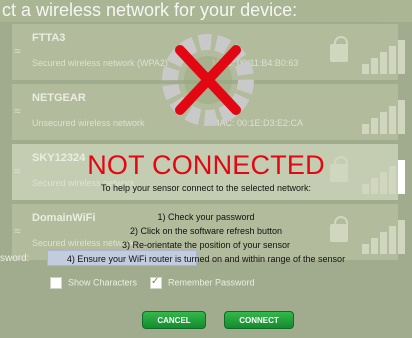  I want to click on not-connected-title: NOT CONNECTED, so click(206, 165).